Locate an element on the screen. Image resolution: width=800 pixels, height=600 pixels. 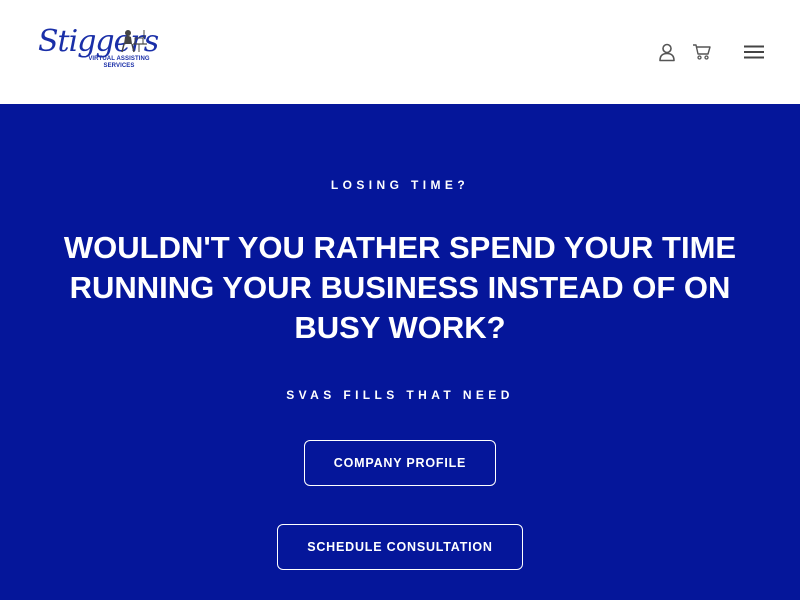
brand-logo: Stiggers VIRTUAL ASSISTING SERVICES is located at coordinates (98, 50).